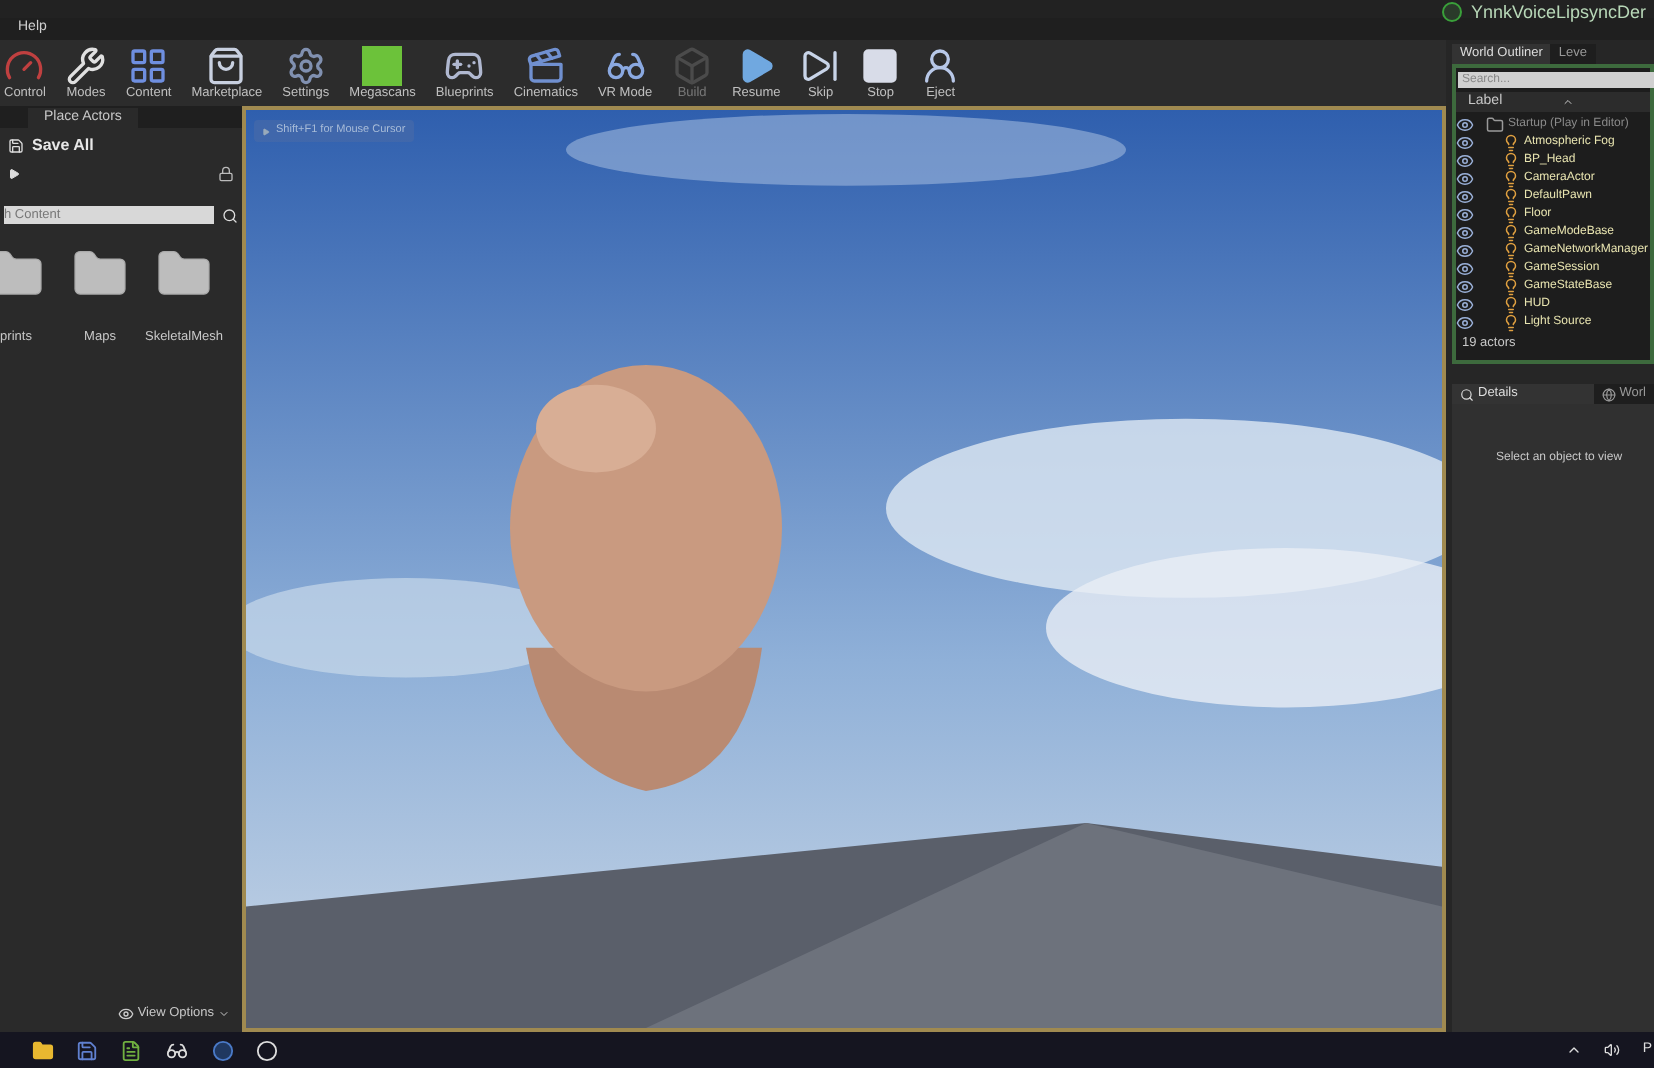 The height and width of the screenshot is (1068, 1654). I want to click on sort-icon, so click(1568, 102).